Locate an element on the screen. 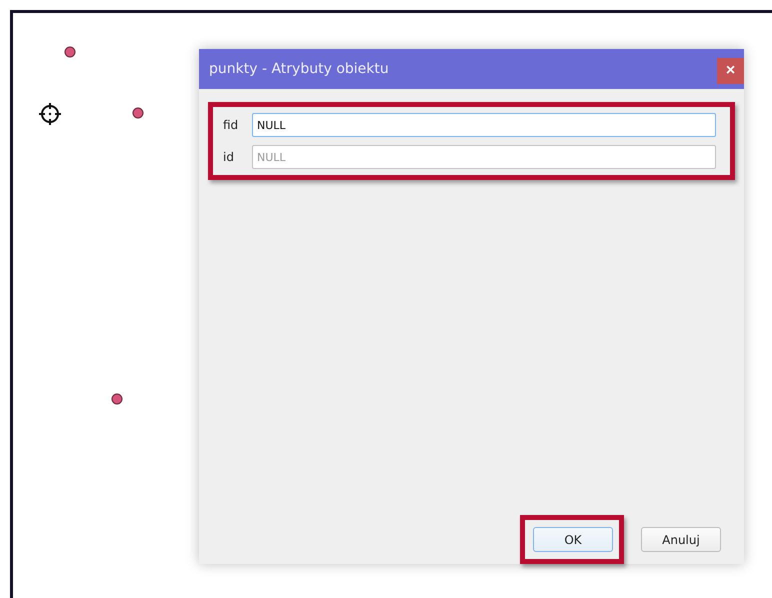  close-button: × is located at coordinates (730, 71).